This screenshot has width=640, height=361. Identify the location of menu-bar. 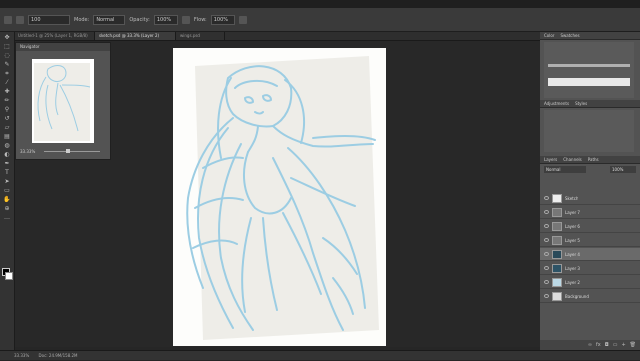
(320, 4).